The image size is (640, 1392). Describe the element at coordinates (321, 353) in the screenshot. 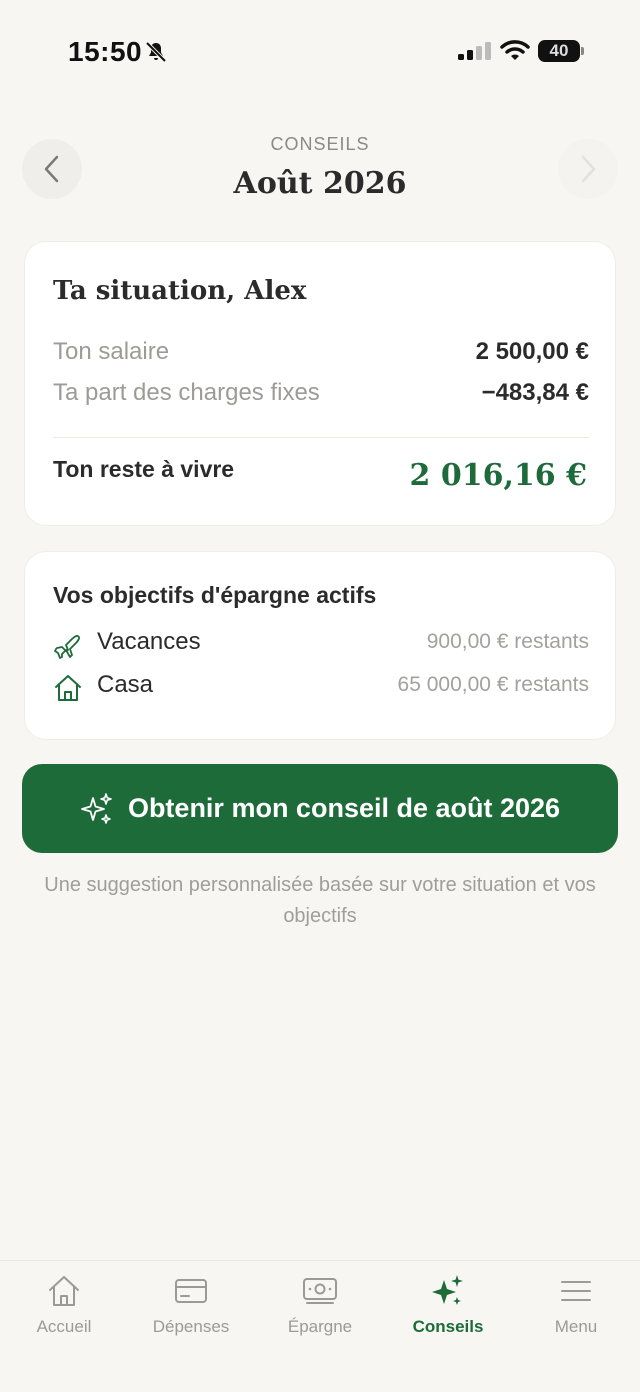

I see `salary-row: Ton salaire 2 500,00 €` at that location.